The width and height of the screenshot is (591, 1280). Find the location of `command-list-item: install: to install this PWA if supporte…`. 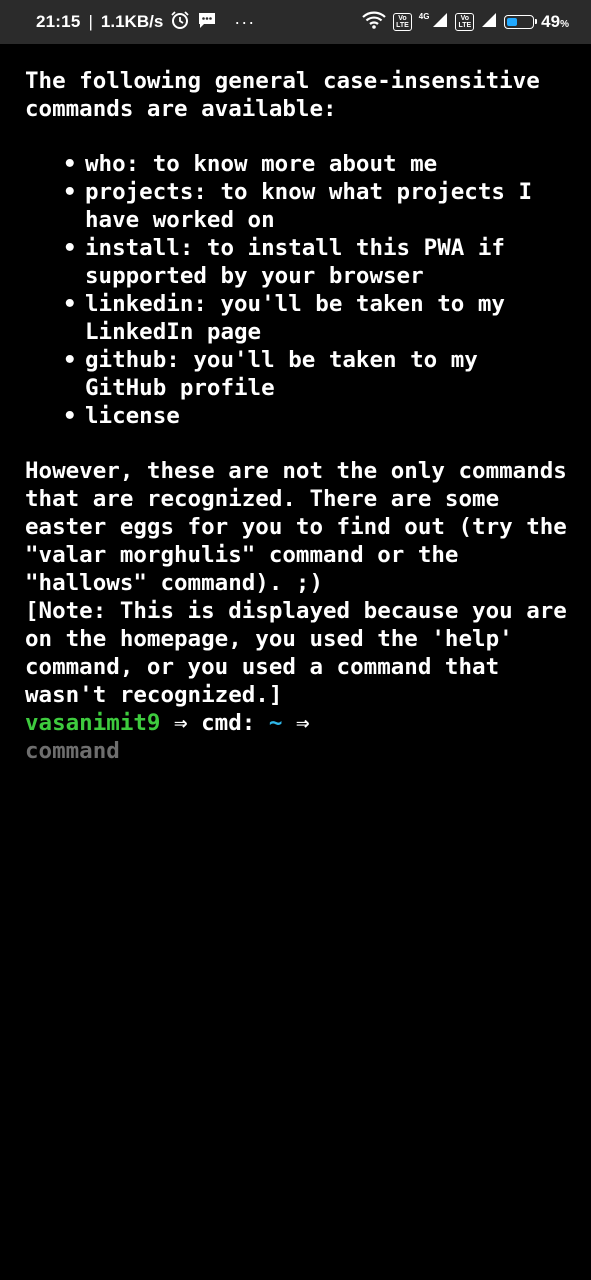

command-list-item: install: to install this PWA if supporte… is located at coordinates (316, 262).